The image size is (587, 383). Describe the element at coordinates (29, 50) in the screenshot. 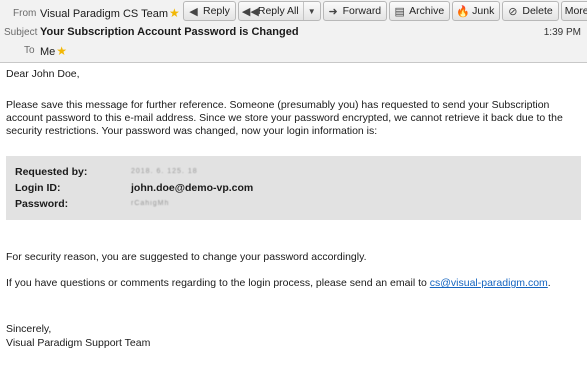

I see `to-label: To` at that location.